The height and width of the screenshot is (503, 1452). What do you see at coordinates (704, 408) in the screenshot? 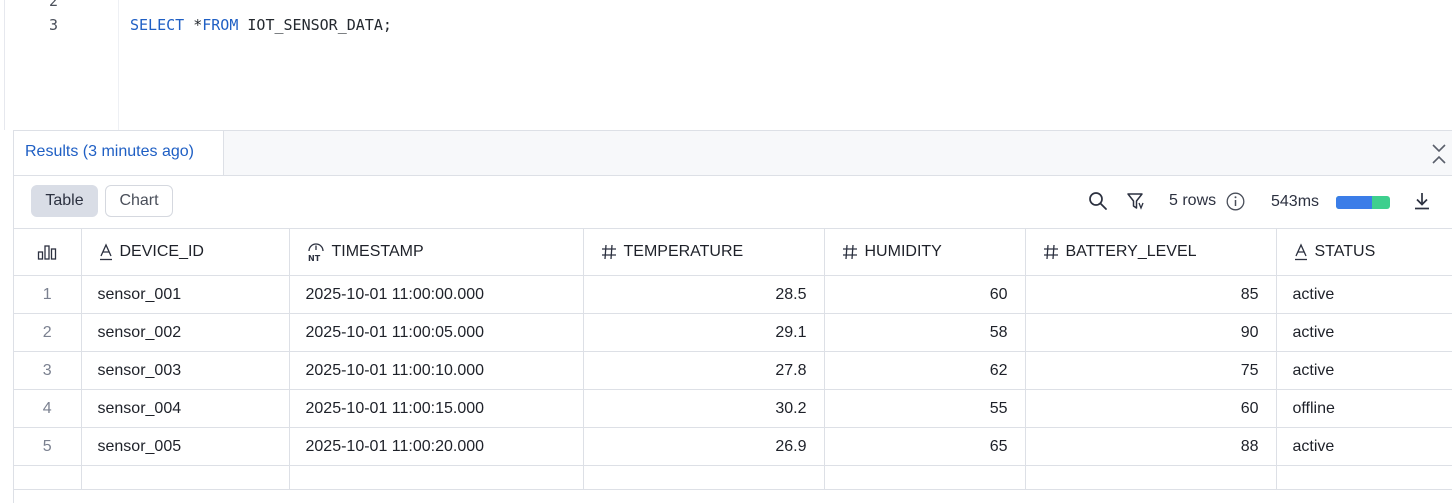
I see `table-cell: 30.2` at bounding box center [704, 408].